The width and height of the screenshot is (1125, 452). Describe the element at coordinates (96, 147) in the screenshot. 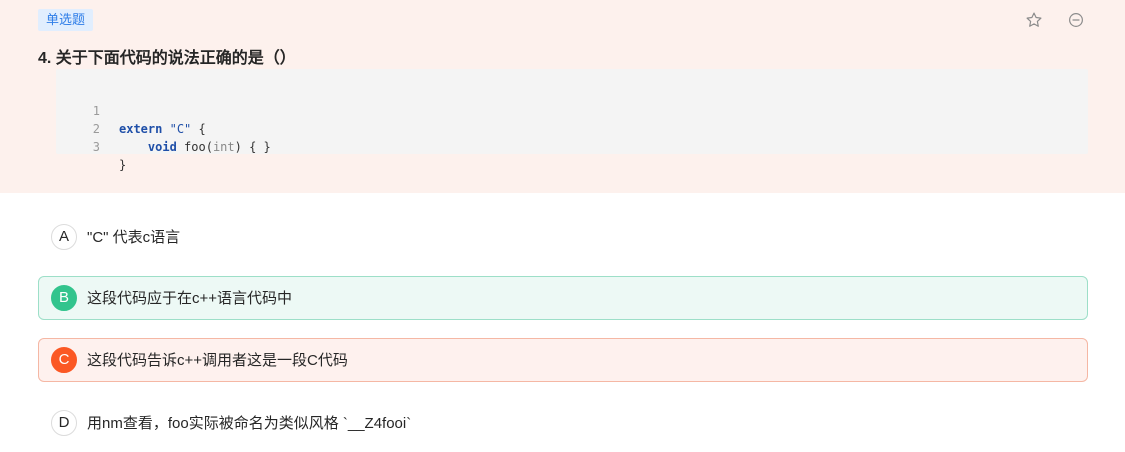

I see `line-number: 3` at that location.